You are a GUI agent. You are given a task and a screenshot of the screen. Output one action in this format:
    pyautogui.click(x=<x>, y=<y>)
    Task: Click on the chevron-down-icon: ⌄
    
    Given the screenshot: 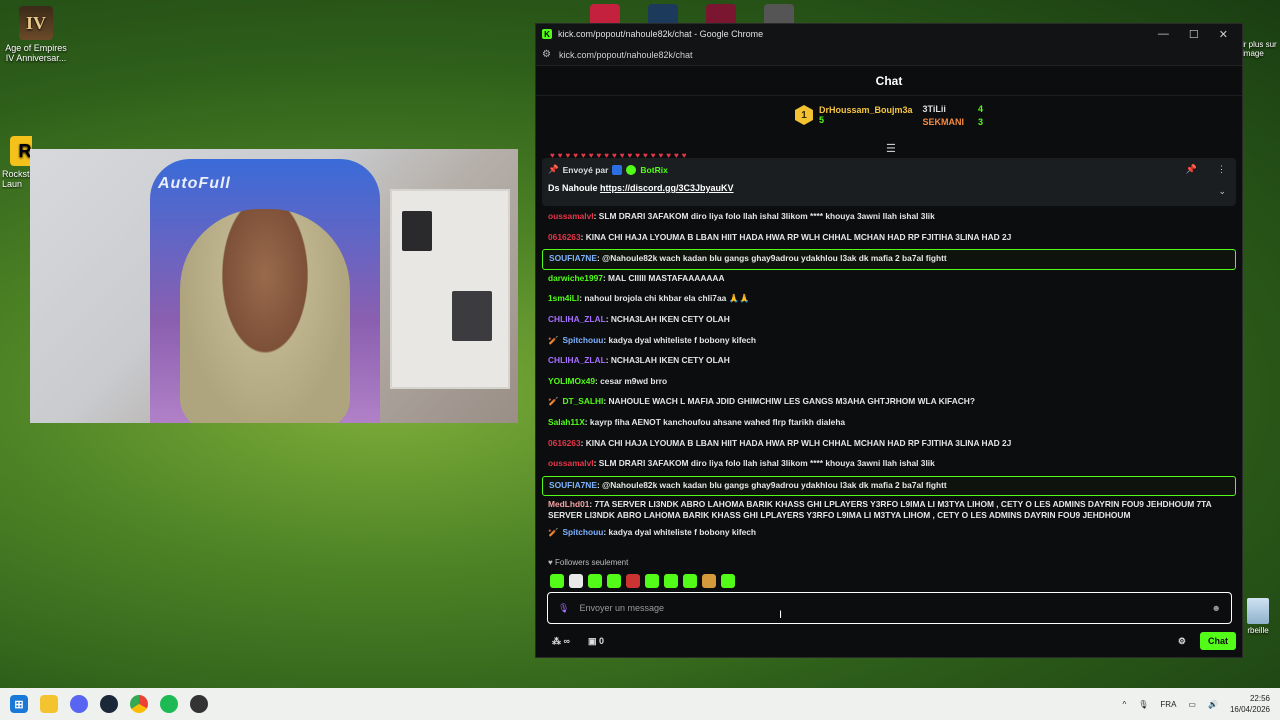 What is the action you would take?
    pyautogui.click(x=1222, y=191)
    